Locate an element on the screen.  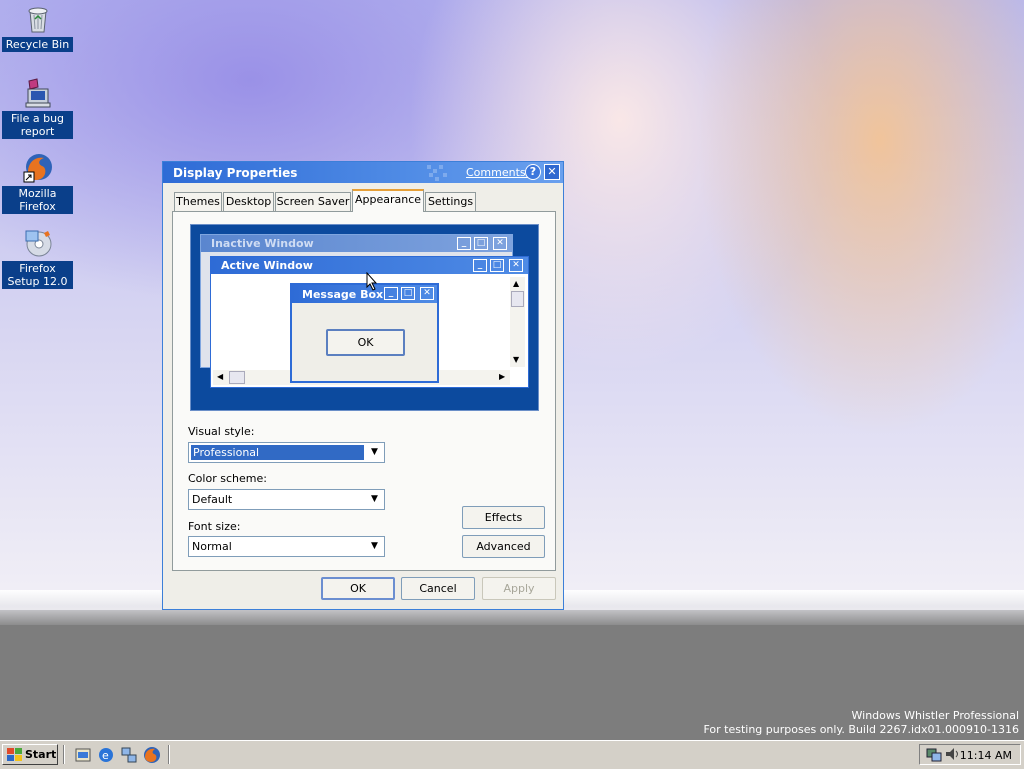
close-button: ✕ is located at coordinates (552, 172).